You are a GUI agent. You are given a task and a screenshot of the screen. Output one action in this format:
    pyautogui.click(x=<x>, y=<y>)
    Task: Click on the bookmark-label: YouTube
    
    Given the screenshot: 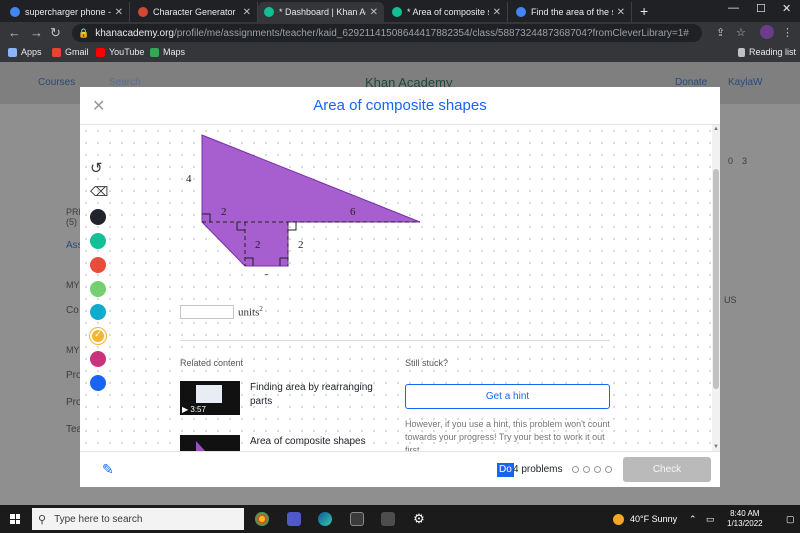 What is the action you would take?
    pyautogui.click(x=127, y=52)
    